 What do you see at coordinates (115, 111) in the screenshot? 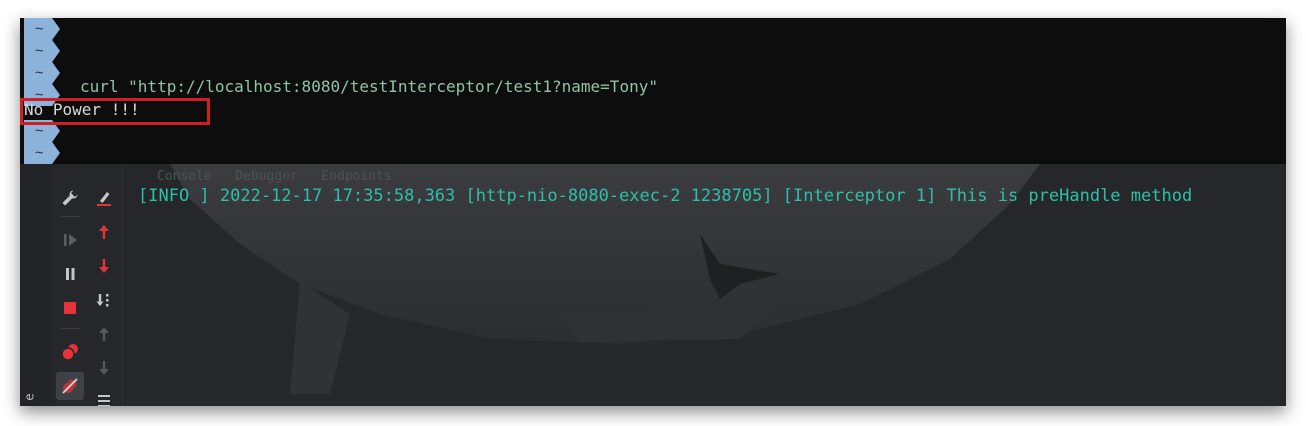
I see `highlight-annotation-box` at bounding box center [115, 111].